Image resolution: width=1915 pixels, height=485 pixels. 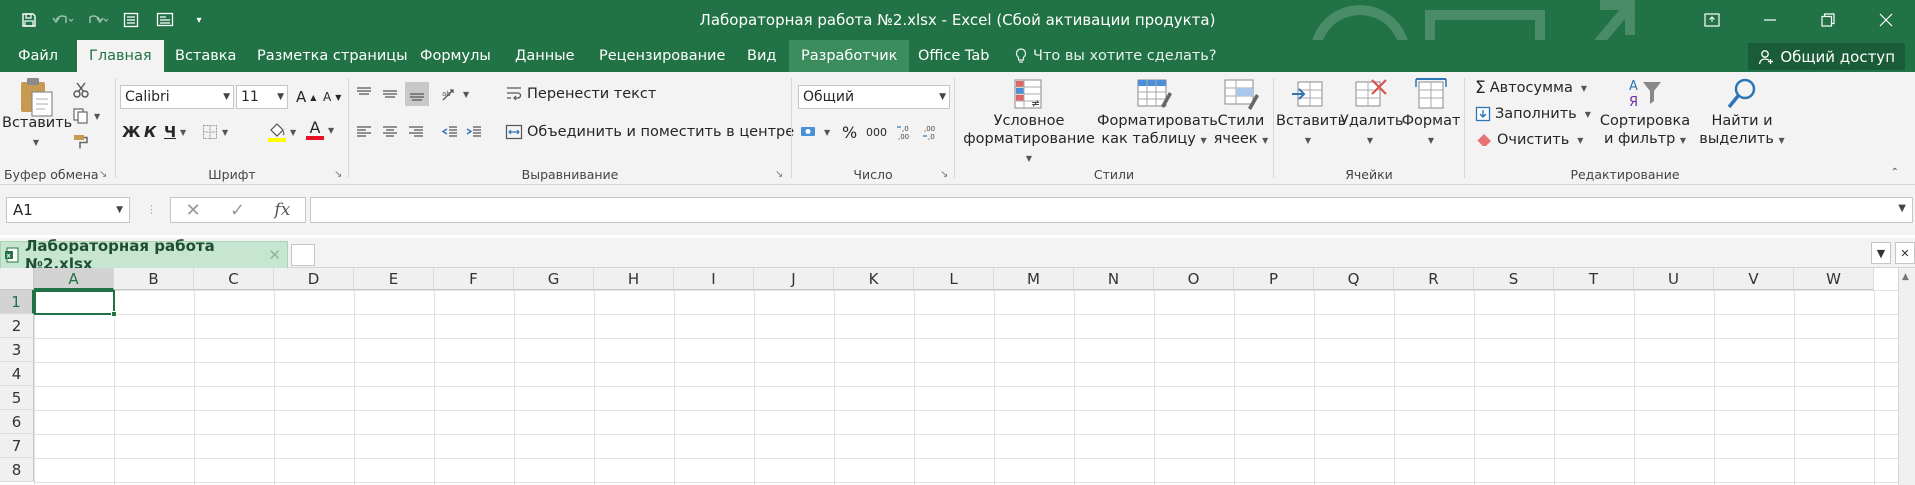 What do you see at coordinates (1742, 113) in the screenshot?
I see `find-select-button: Найти и выделить ▼` at bounding box center [1742, 113].